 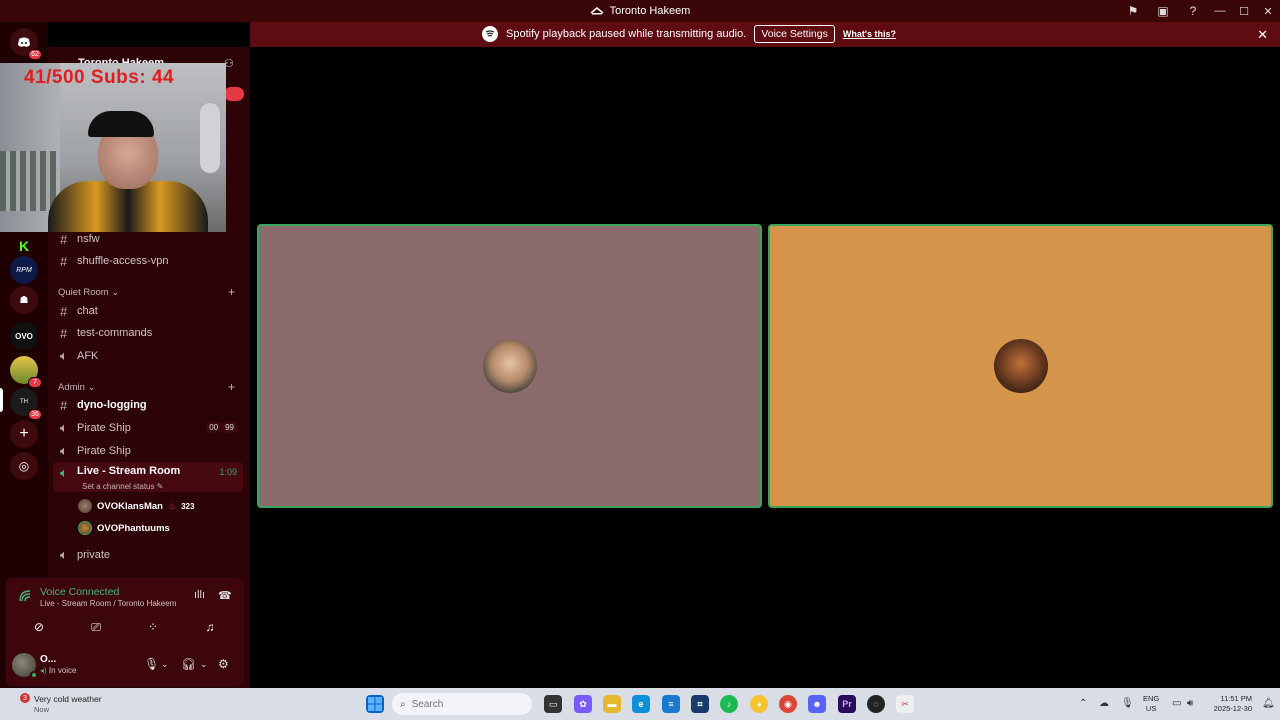 I want to click on help-icon: ?, so click(x=1193, y=11).